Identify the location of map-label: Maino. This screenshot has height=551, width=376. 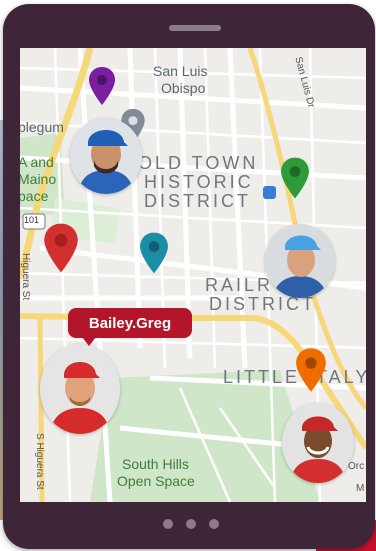
(38, 179).